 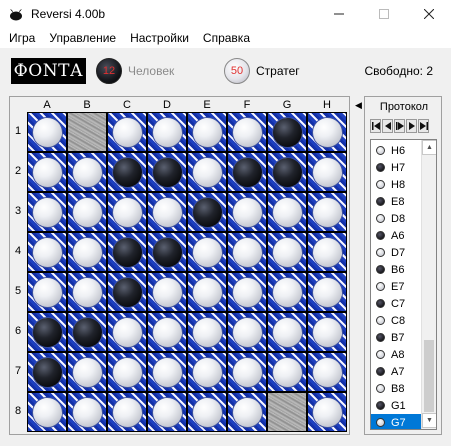 I want to click on move-list-item: A8, so click(x=396, y=354).